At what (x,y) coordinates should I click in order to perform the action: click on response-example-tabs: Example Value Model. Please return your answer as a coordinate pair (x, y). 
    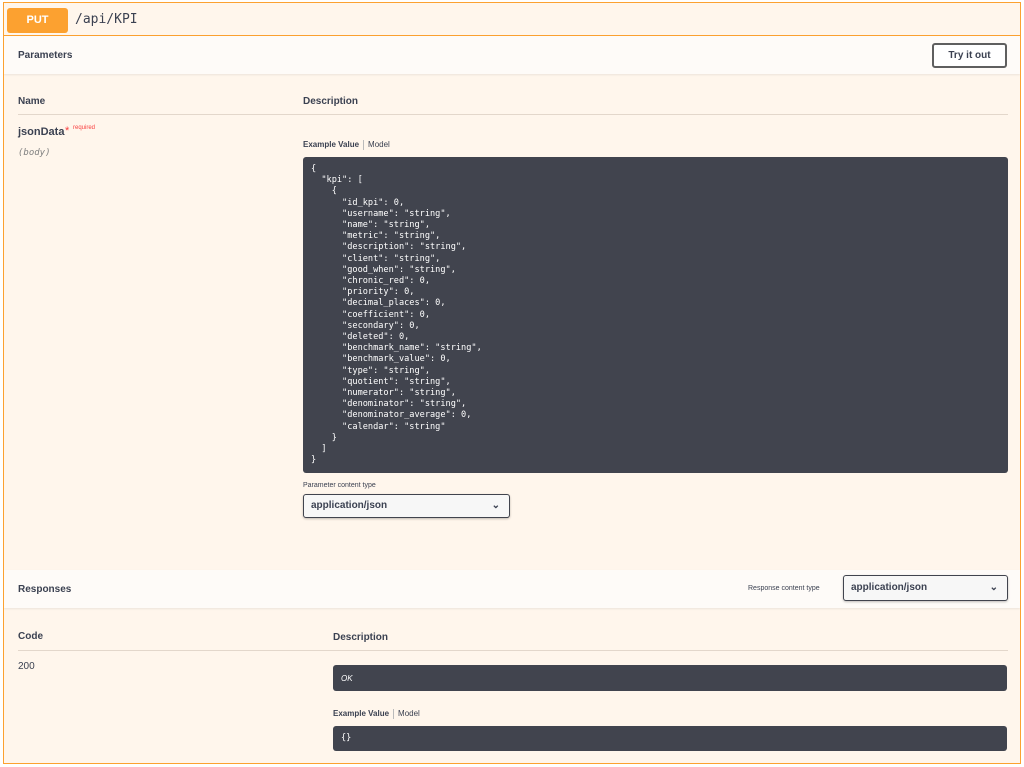
    Looking at the image, I should click on (376, 714).